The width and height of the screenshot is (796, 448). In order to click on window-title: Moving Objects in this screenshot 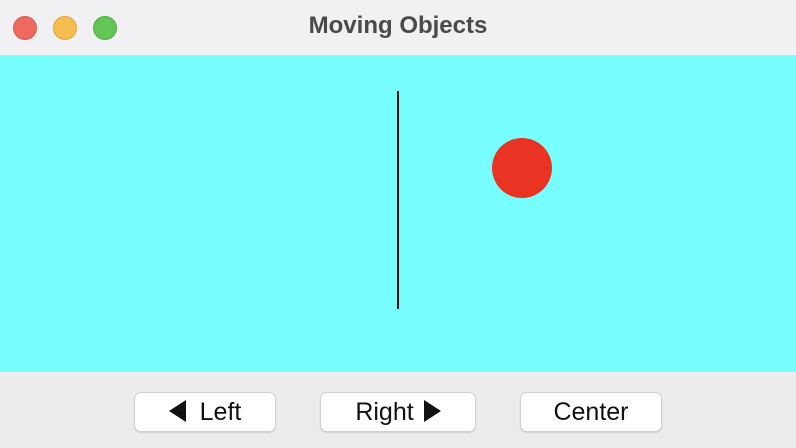, I will do `click(398, 25)`.